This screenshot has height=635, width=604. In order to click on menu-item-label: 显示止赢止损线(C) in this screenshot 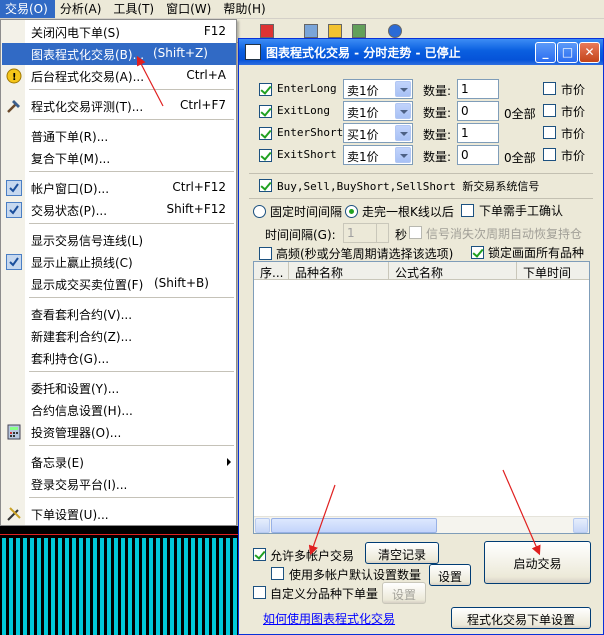, I will do `click(82, 263)`.